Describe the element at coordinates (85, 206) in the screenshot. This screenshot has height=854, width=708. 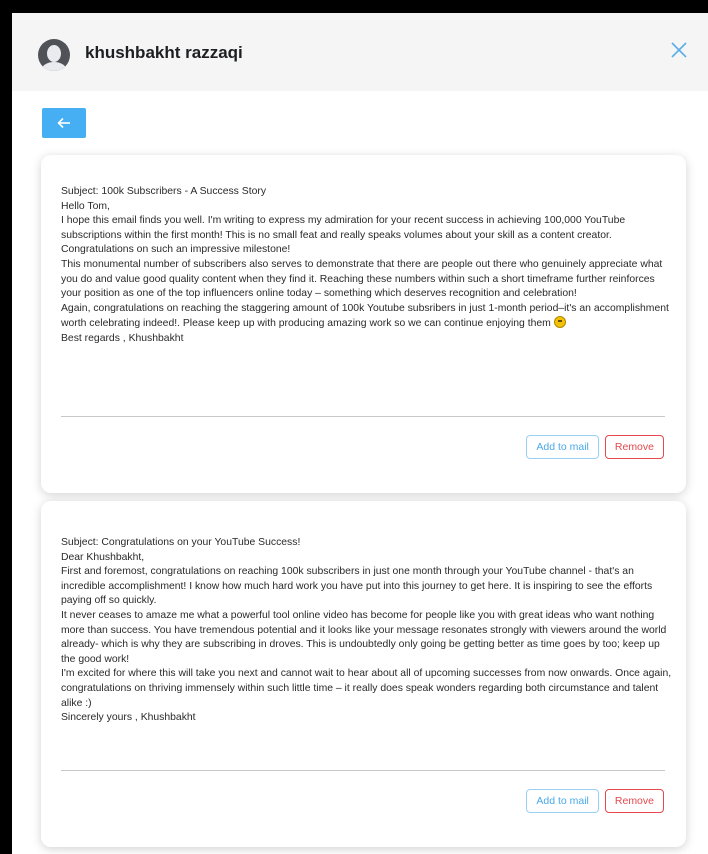
I see `email-greeting: Hello Tom,` at that location.